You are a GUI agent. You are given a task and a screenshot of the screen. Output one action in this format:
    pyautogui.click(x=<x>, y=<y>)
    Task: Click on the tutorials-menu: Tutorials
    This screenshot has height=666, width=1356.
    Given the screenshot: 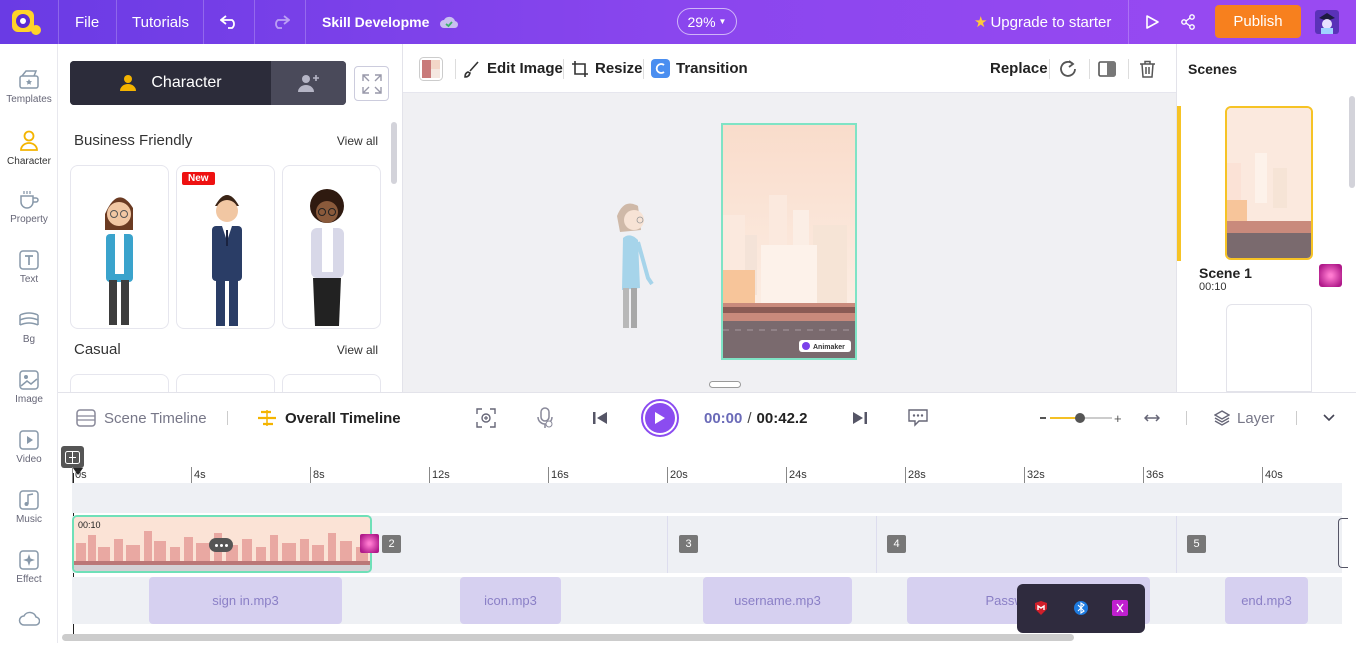 What is the action you would take?
    pyautogui.click(x=160, y=22)
    